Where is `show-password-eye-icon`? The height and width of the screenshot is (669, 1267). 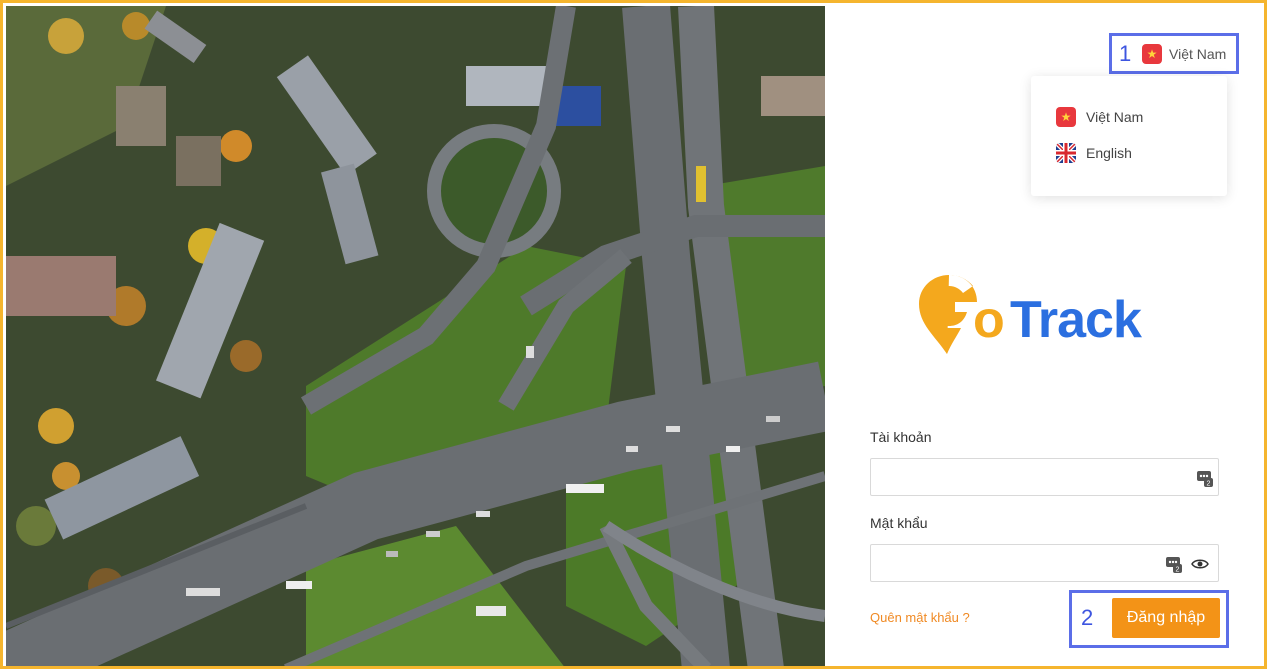 show-password-eye-icon is located at coordinates (1200, 564).